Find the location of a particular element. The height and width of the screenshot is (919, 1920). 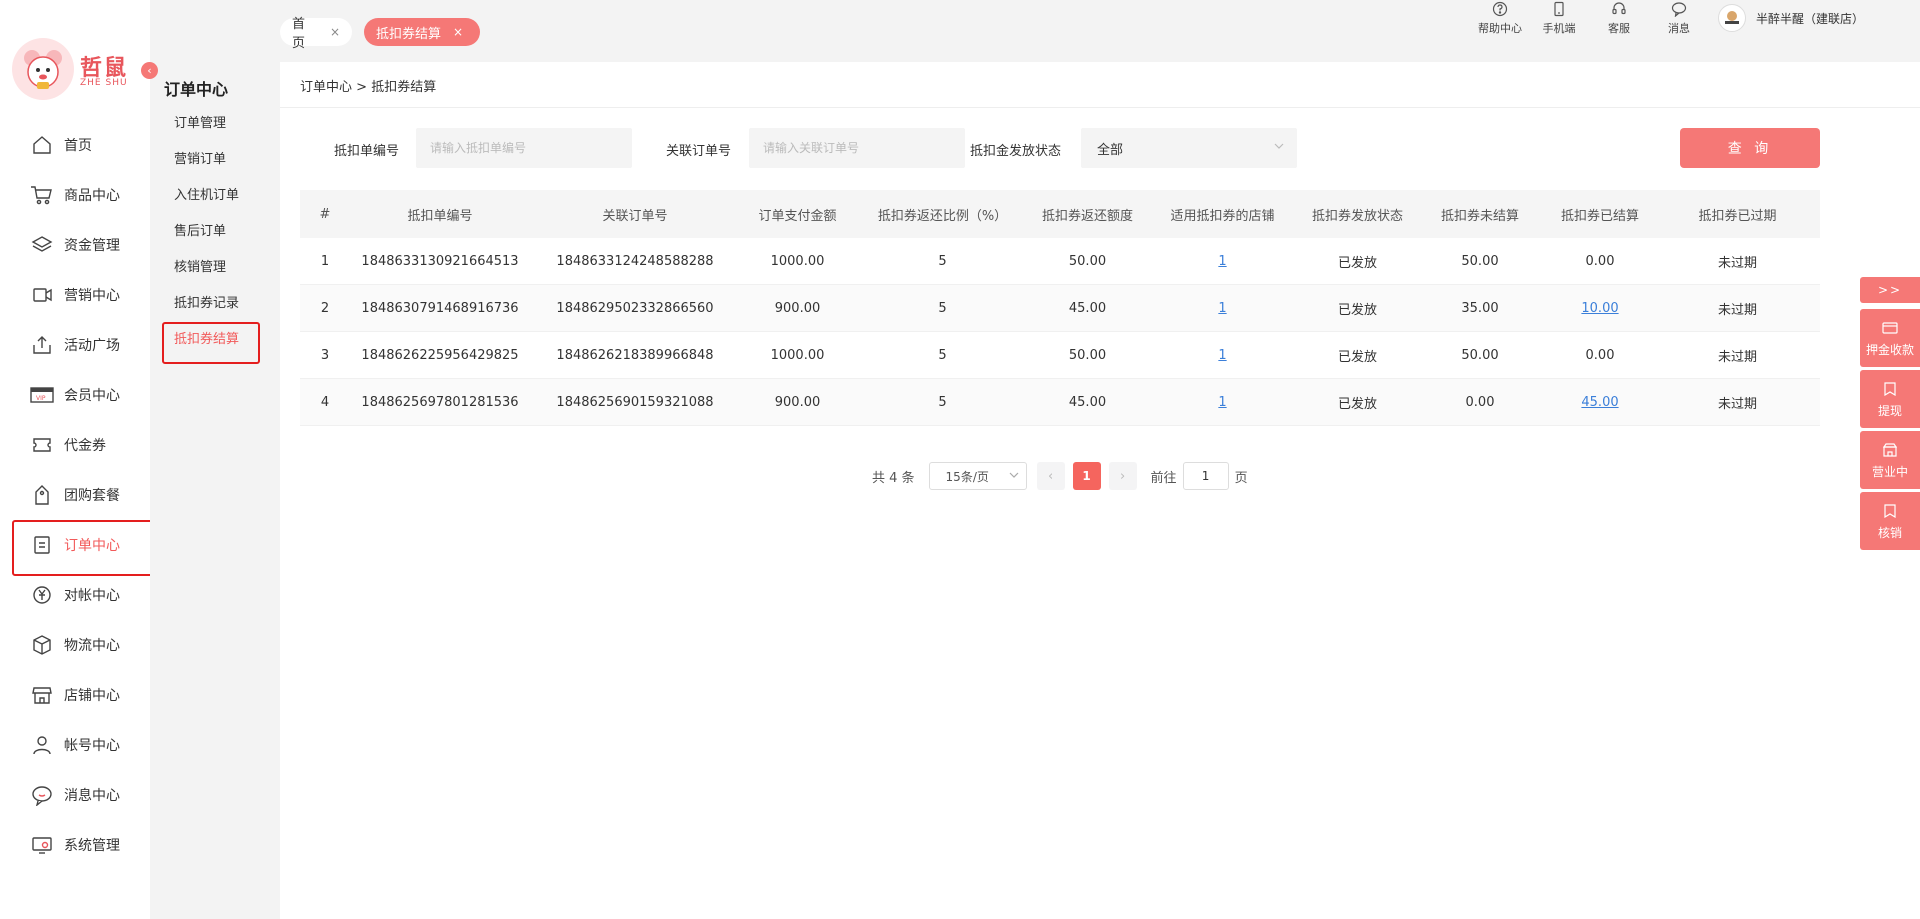

tab-home: 首页 × is located at coordinates (316, 34).